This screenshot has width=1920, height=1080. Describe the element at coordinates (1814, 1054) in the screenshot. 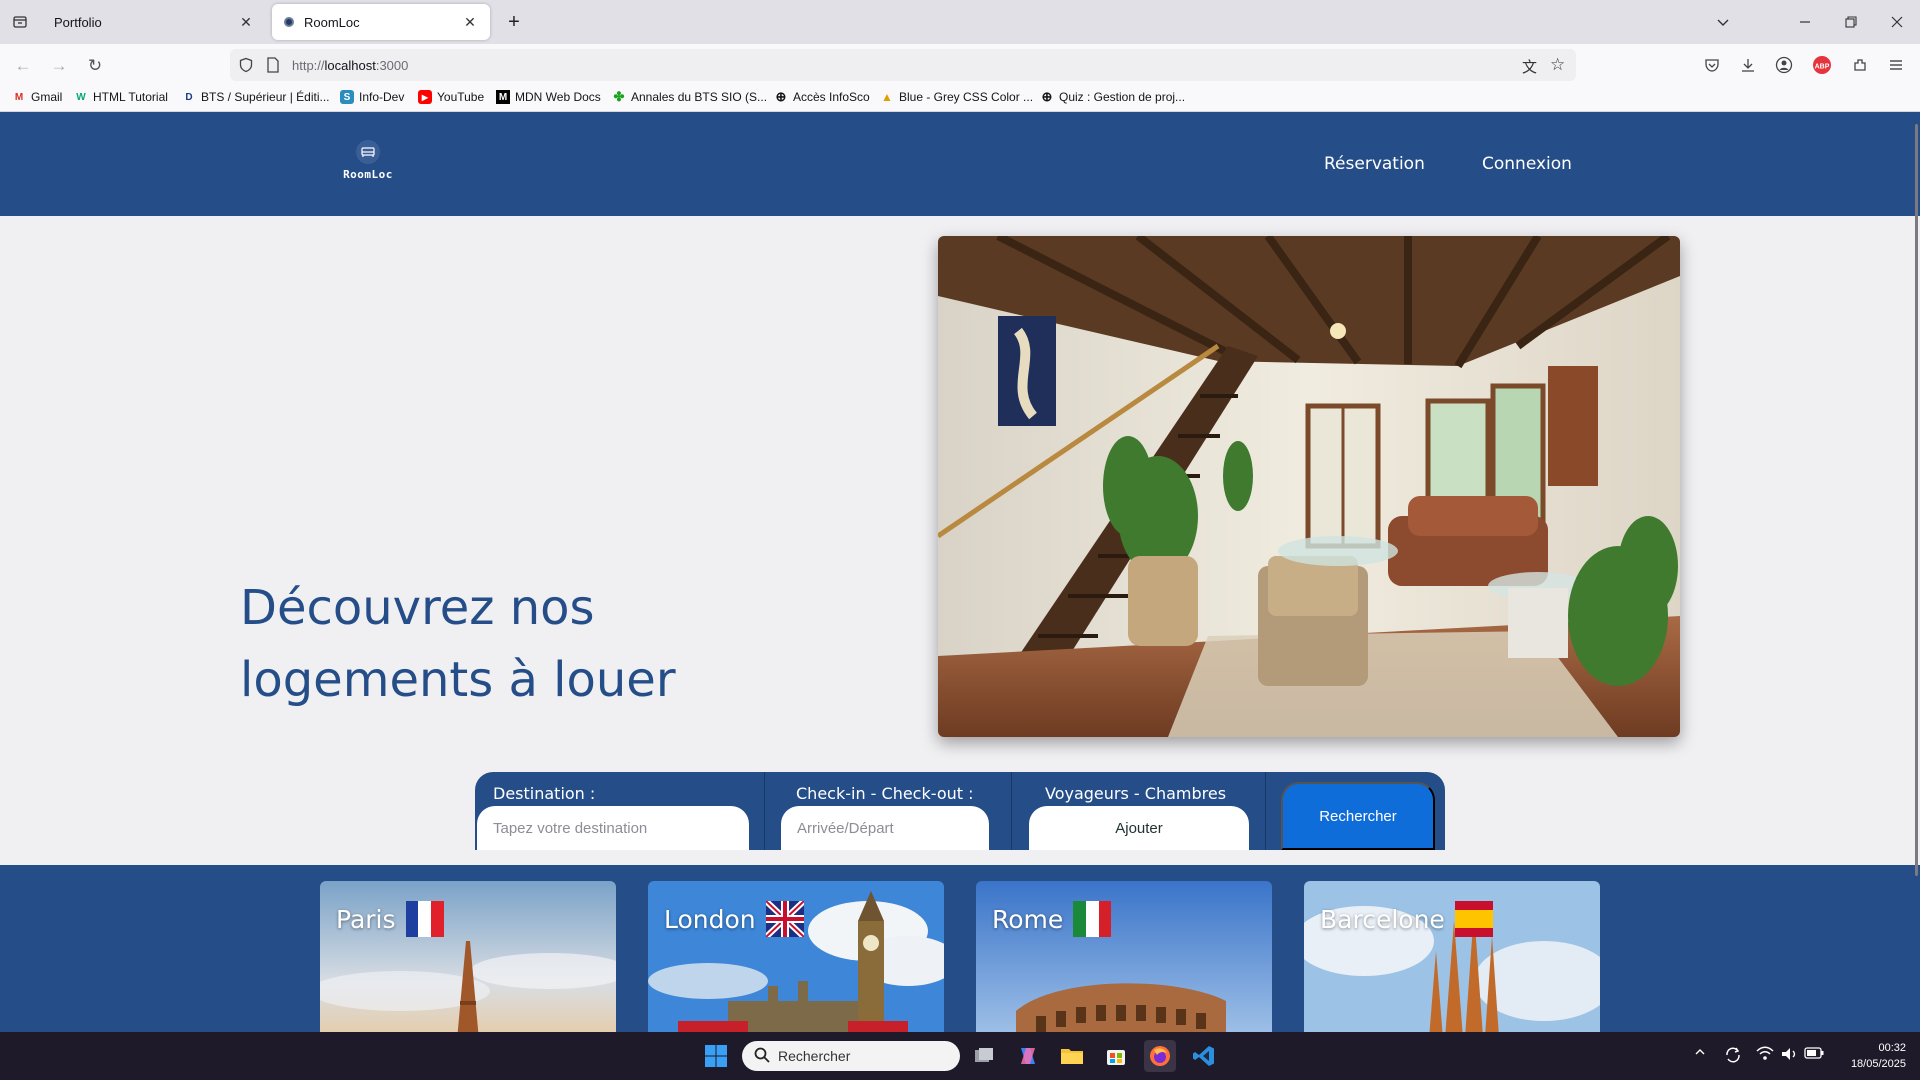

I see `battery-icon` at that location.